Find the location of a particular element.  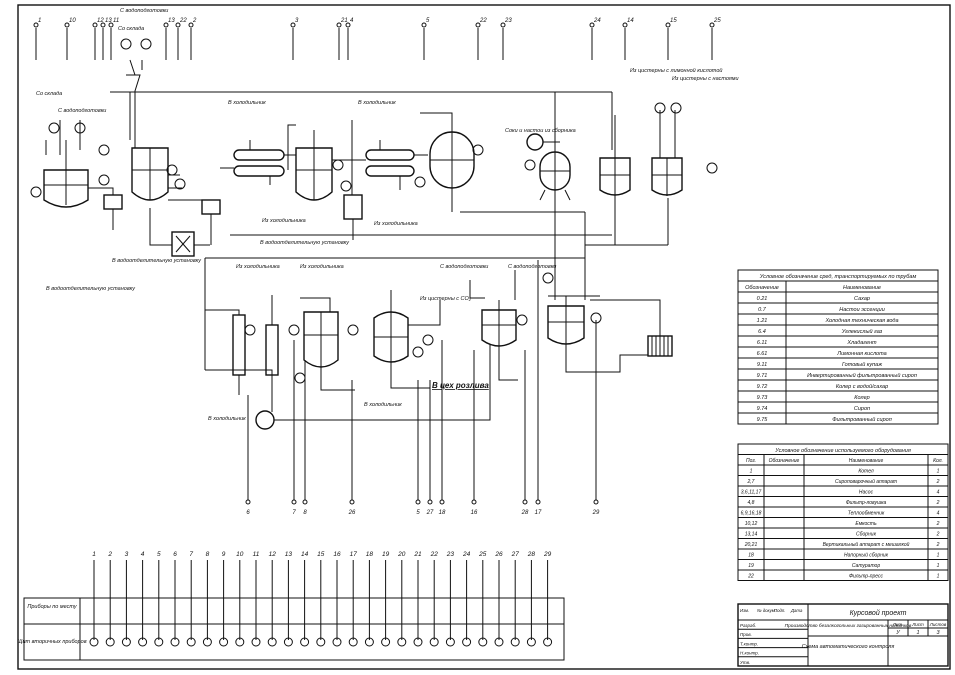

medium-code: 1.21 is located at coordinates (762, 321).